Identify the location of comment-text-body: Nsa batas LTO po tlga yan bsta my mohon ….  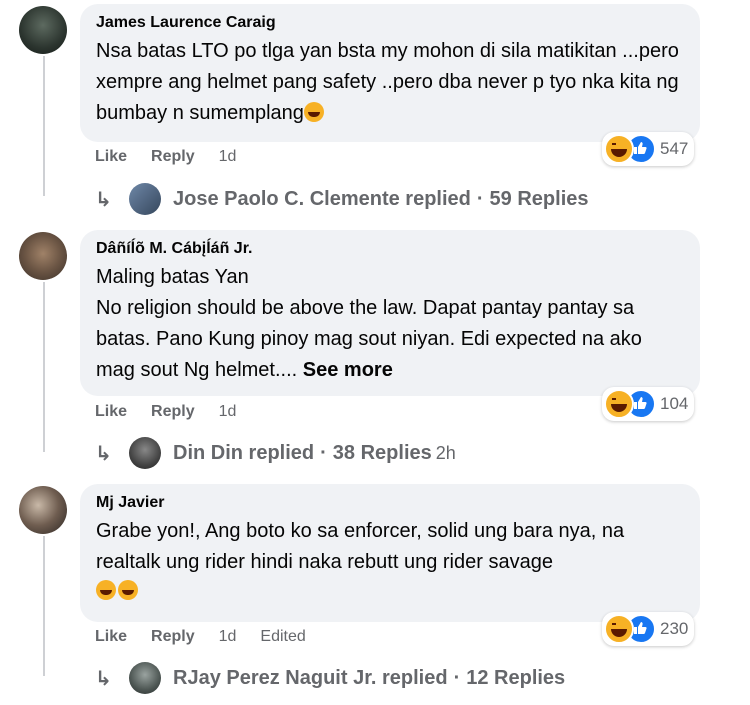
(387, 82).